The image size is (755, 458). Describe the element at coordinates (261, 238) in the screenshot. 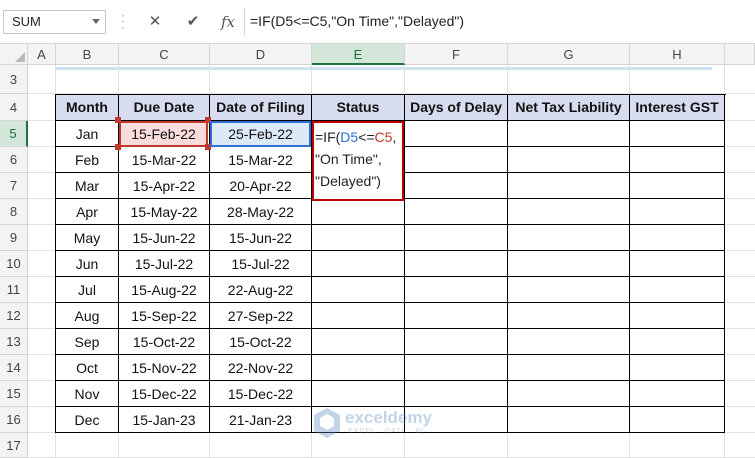

I see `table-cell: 15-Jun-22` at that location.